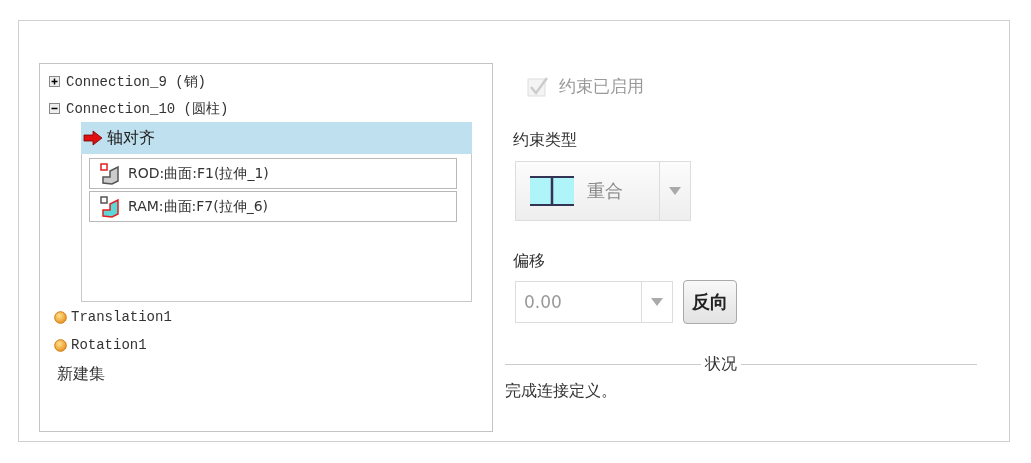 Image resolution: width=1031 pixels, height=463 pixels. What do you see at coordinates (81, 373) in the screenshot?
I see `new-set-item: 新建集` at bounding box center [81, 373].